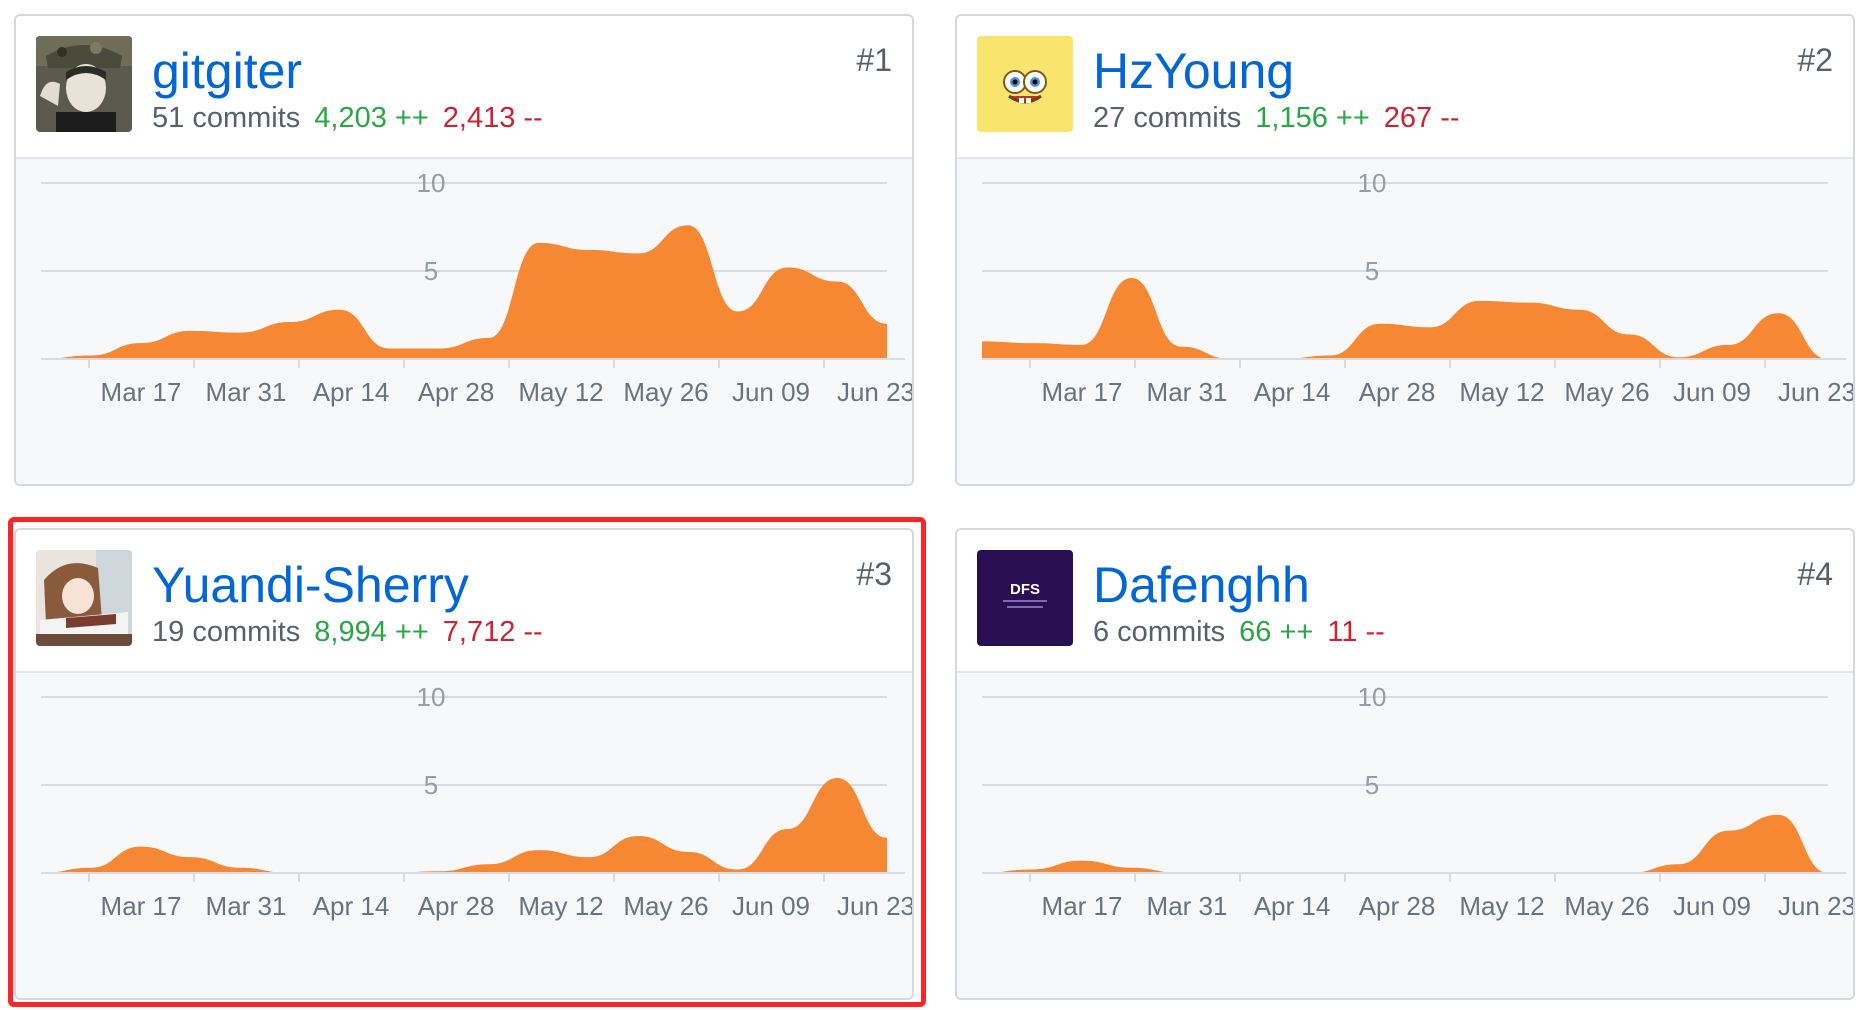 The image size is (1865, 1010). What do you see at coordinates (1167, 118) in the screenshot?
I see `commit-count: 27 commits` at bounding box center [1167, 118].